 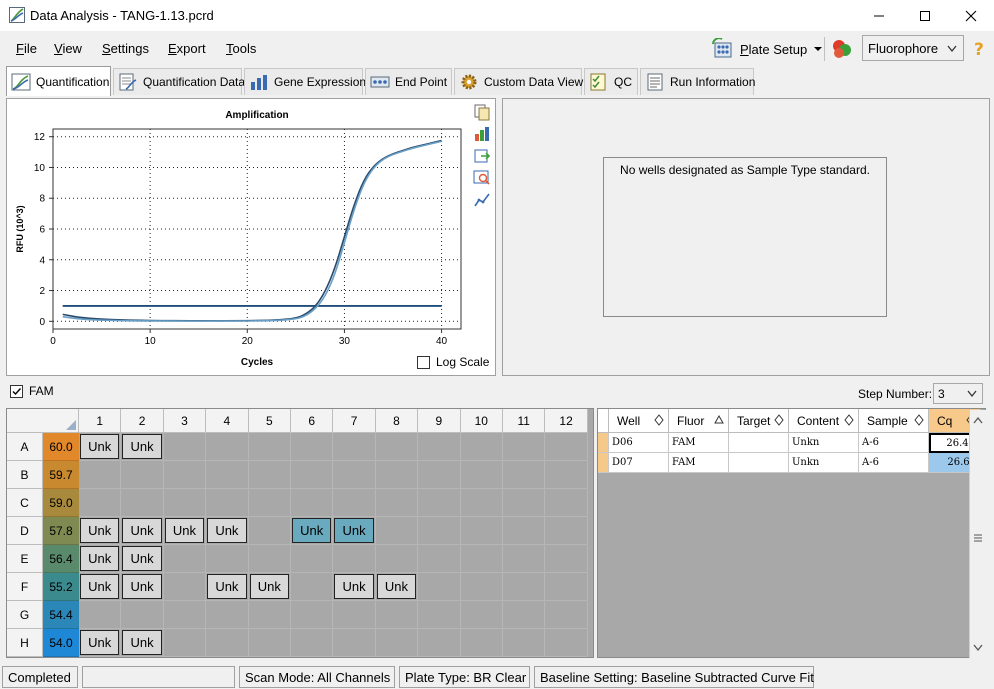 I want to click on well-unknown-D3: Unk, so click(x=184, y=530).